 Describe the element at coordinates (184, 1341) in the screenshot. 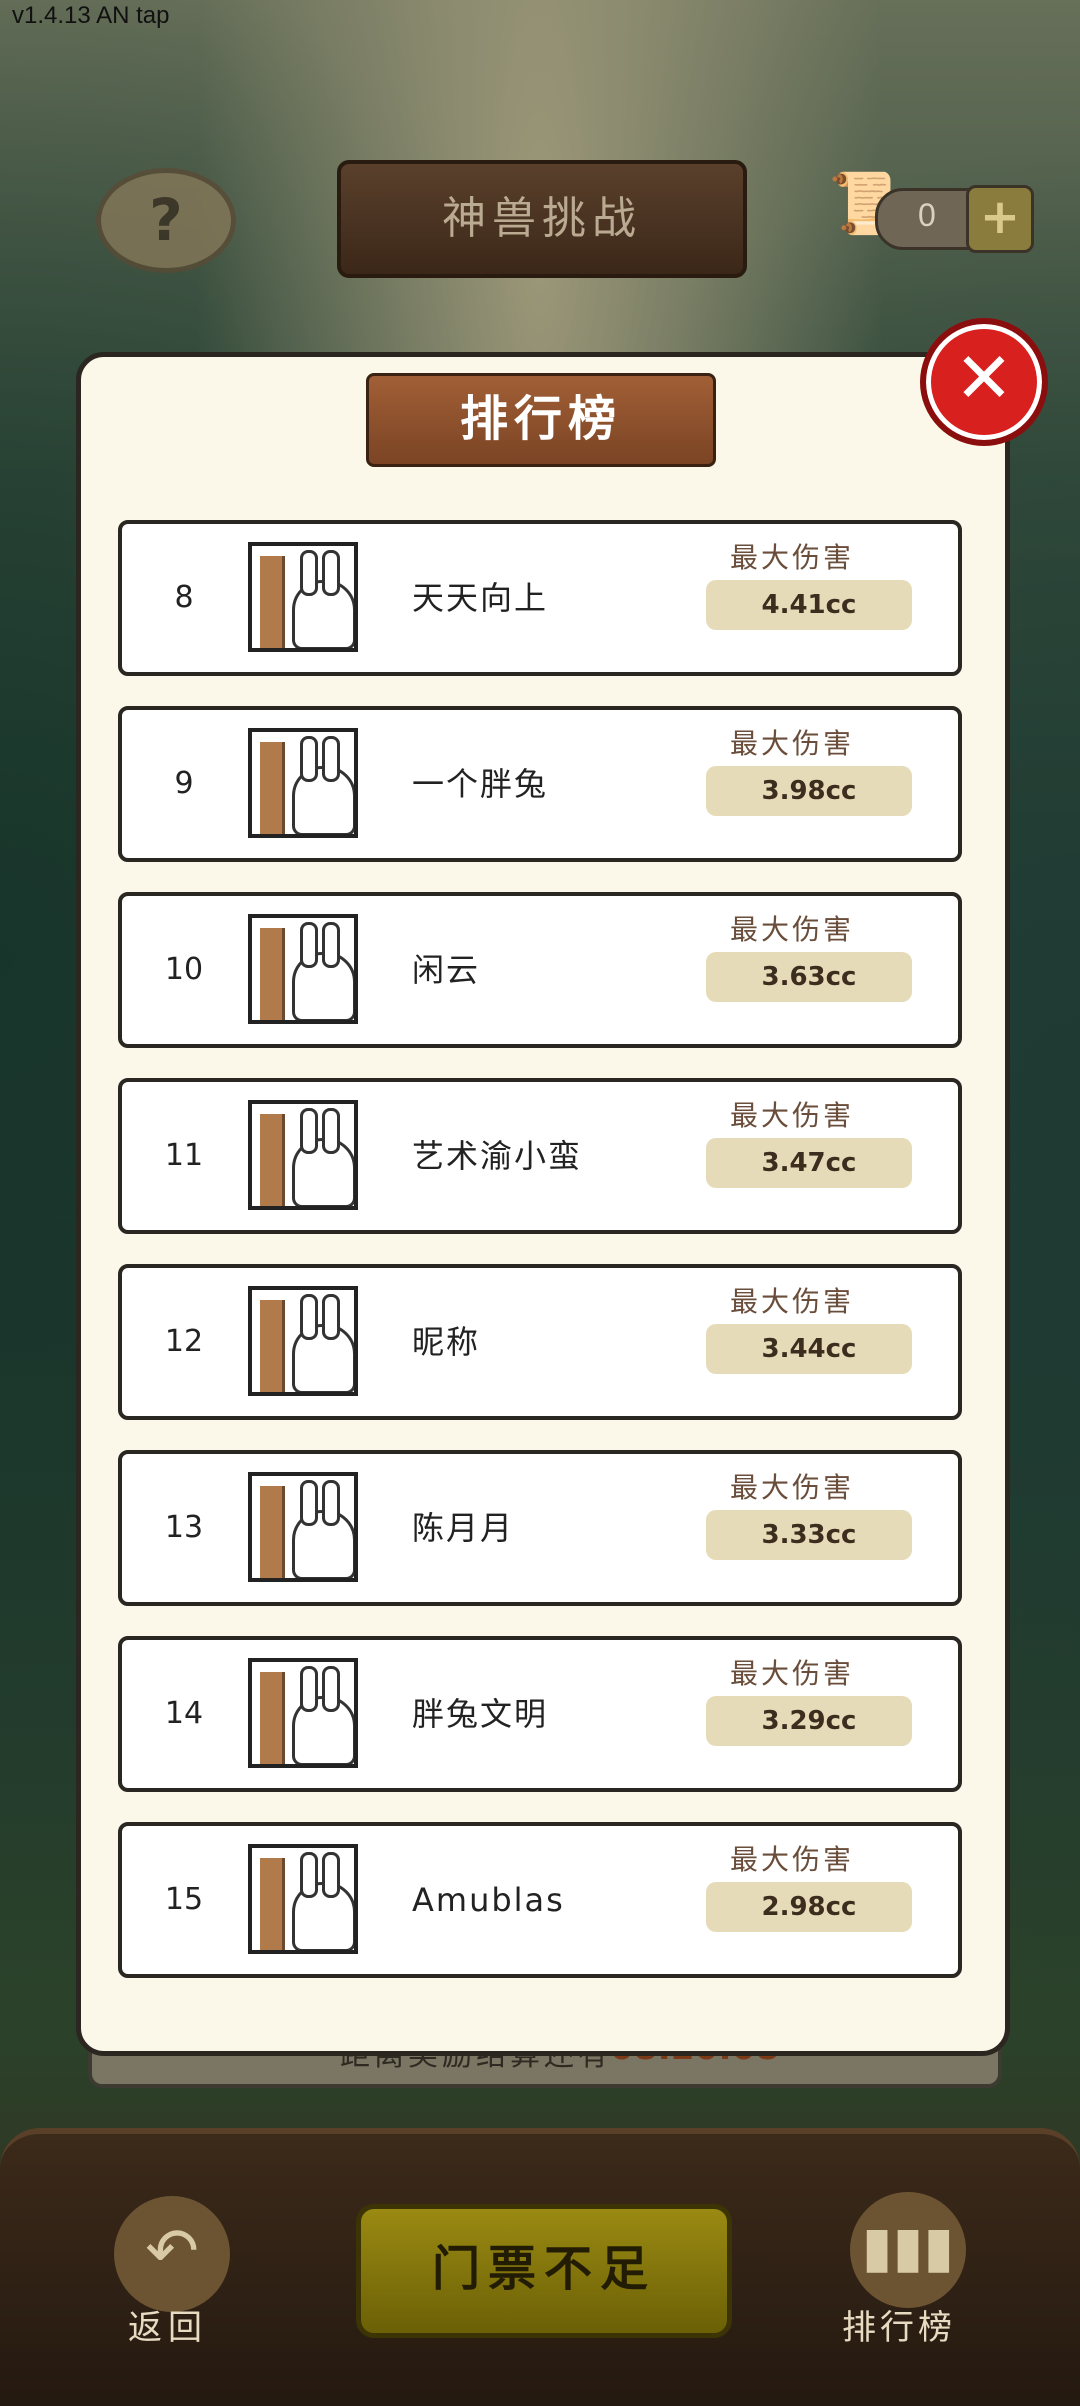

I see `rank-number: 12` at that location.